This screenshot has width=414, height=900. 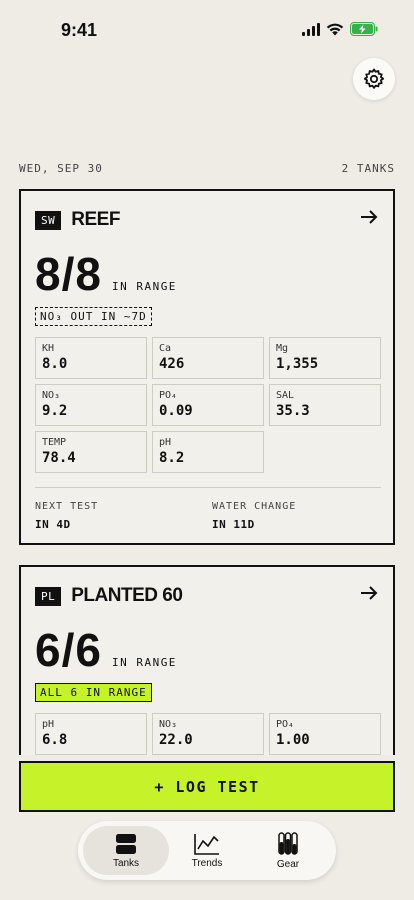 What do you see at coordinates (54, 442) in the screenshot?
I see `param-name: TEMP` at bounding box center [54, 442].